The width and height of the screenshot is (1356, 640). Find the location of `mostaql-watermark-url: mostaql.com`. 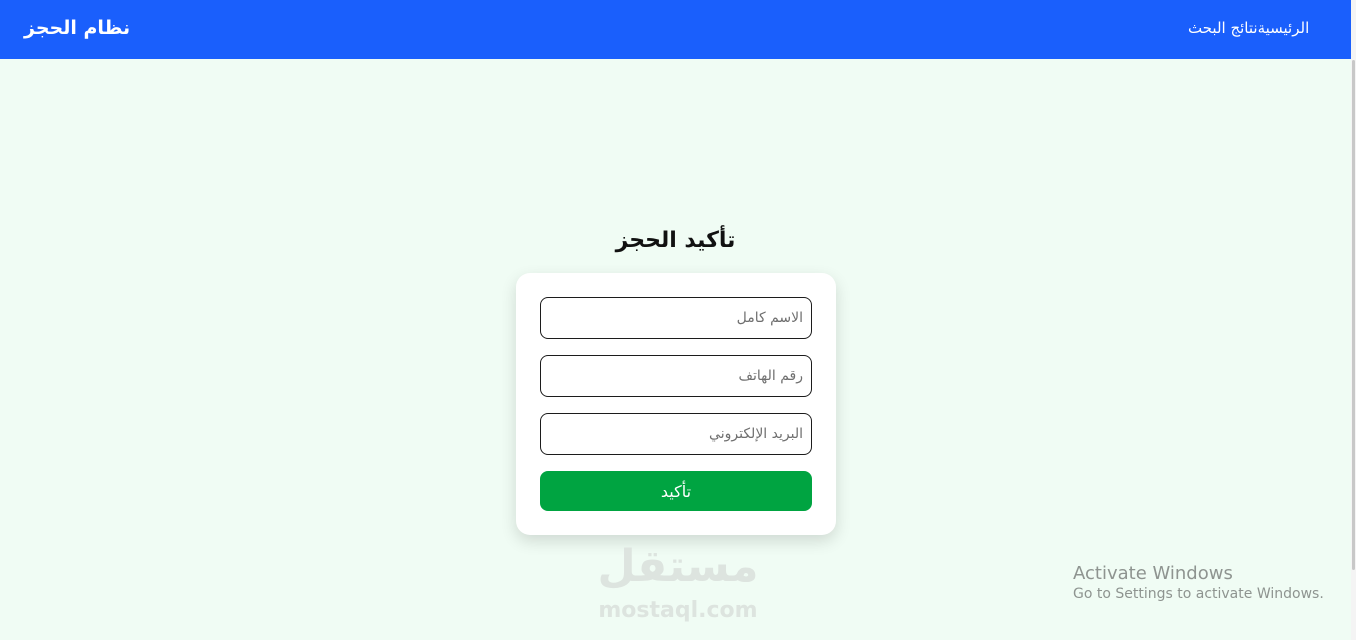

mostaql-watermark-url: mostaql.com is located at coordinates (678, 610).